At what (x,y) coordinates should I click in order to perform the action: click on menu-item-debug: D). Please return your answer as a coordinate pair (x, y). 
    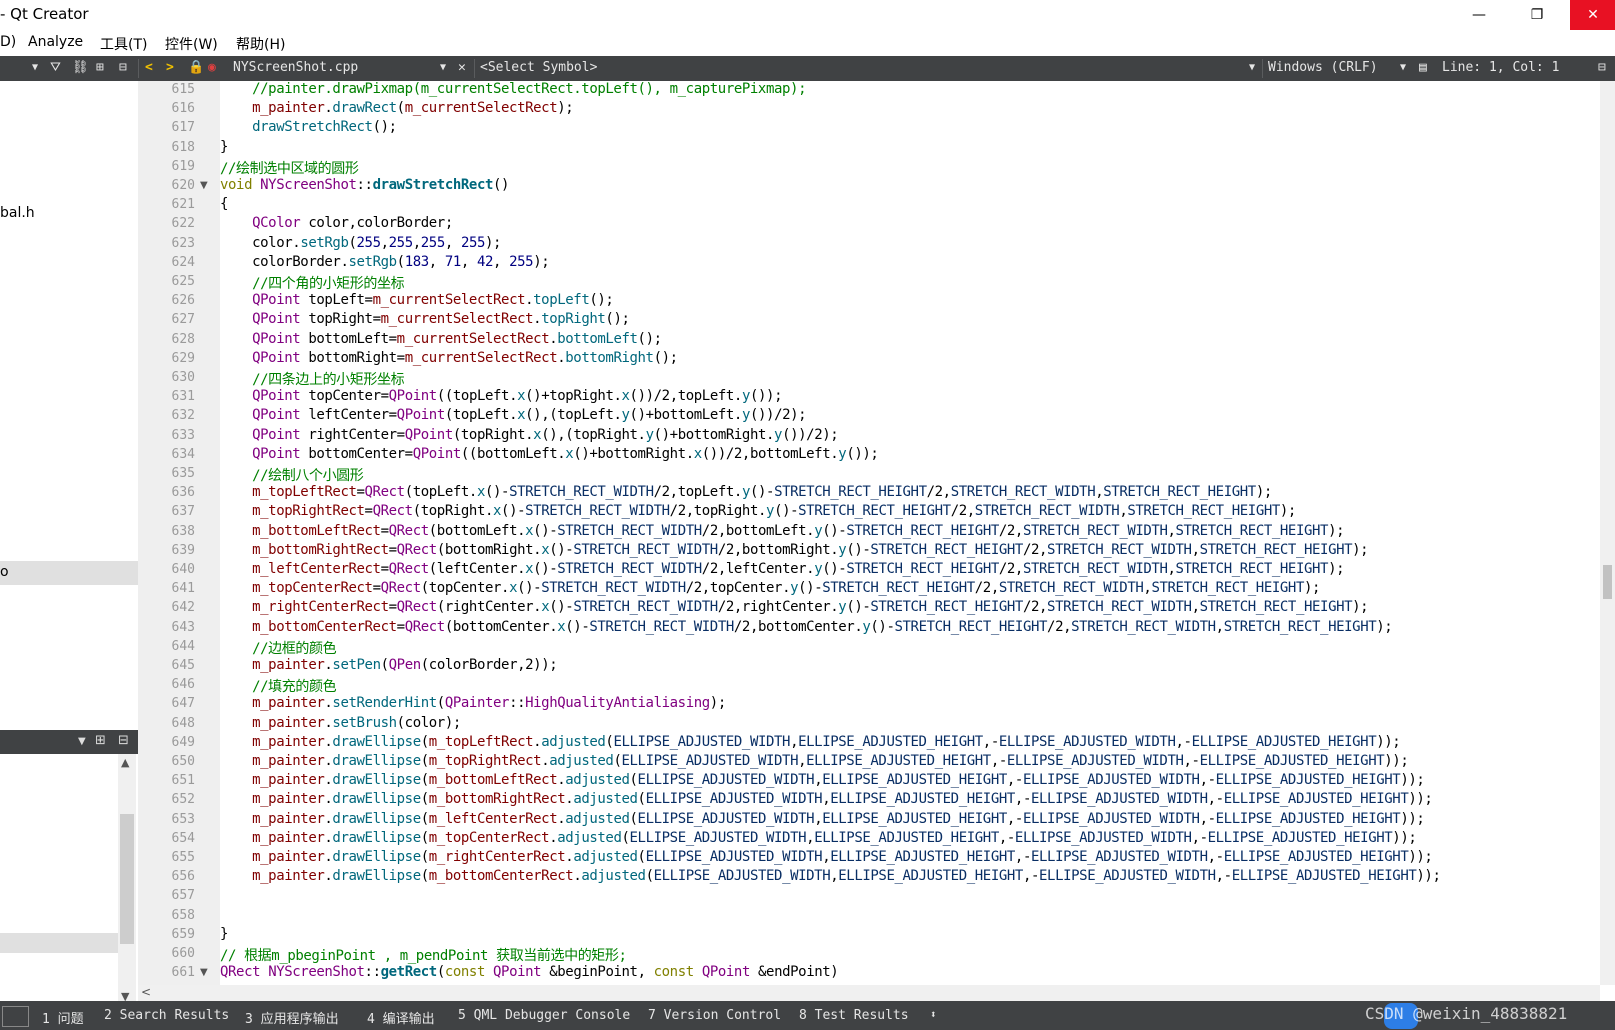
    Looking at the image, I should click on (8, 42).